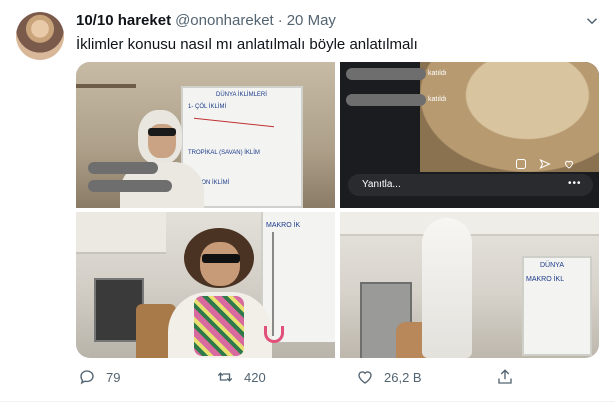  Describe the element at coordinates (219, 326) in the screenshot. I see `floral-bag` at that location.